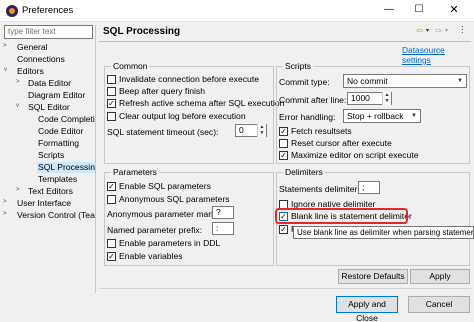 The height and width of the screenshot is (322, 474). Describe the element at coordinates (48, 32) in the screenshot. I see `filter-input: type filter text` at that location.